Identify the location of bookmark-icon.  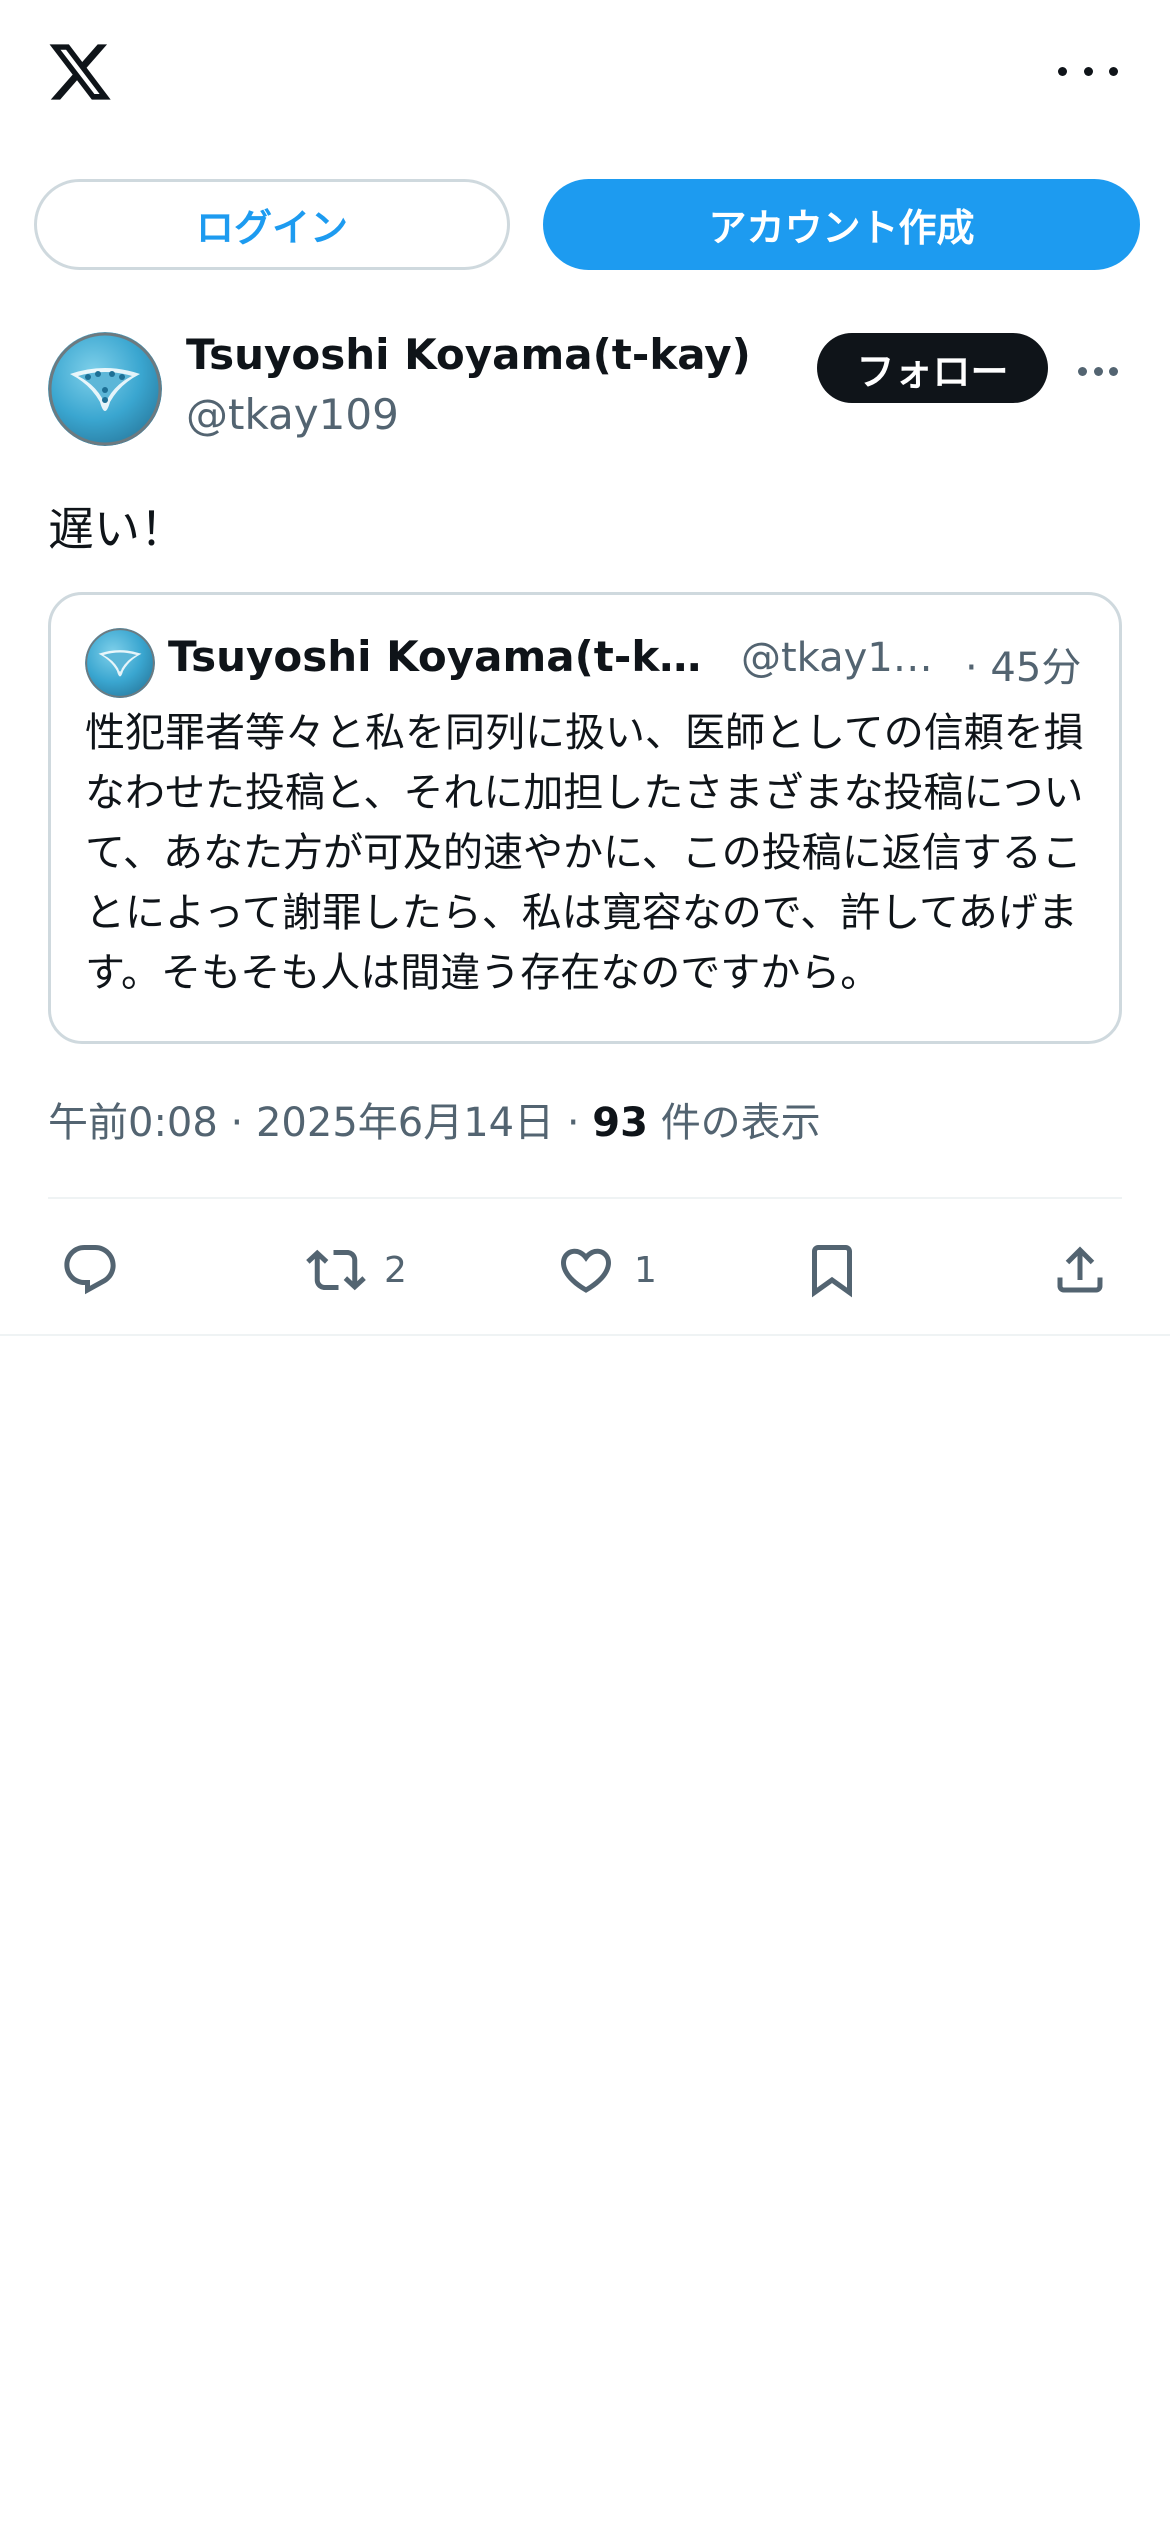
(832, 1271).